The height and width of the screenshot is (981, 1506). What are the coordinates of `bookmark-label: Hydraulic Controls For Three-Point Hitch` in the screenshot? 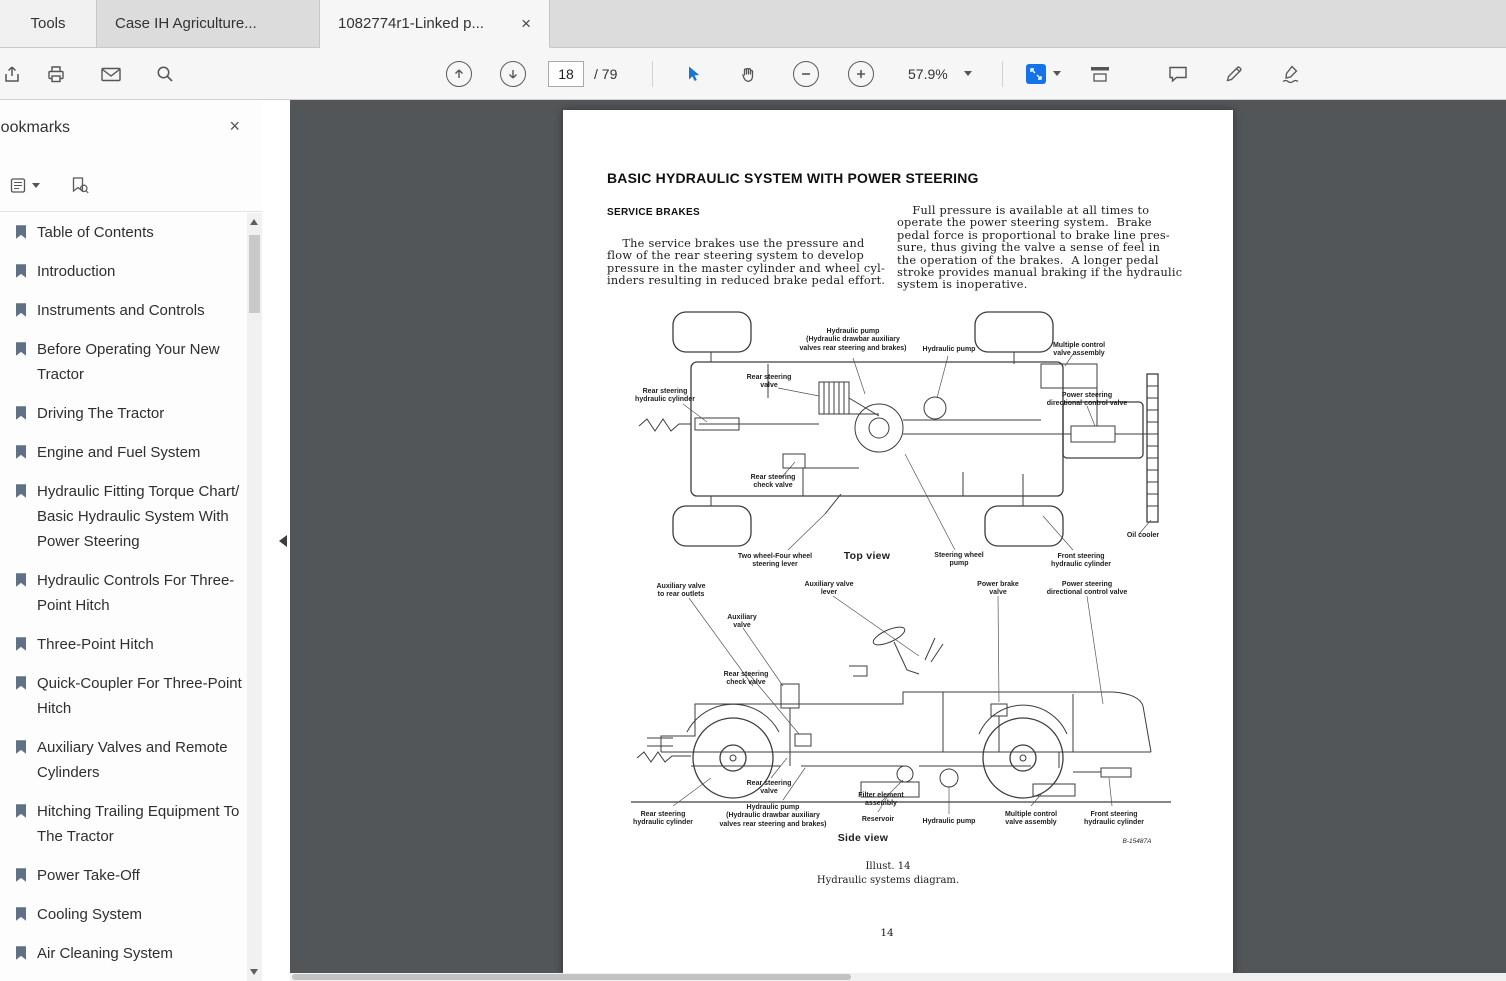 It's located at (136, 593).